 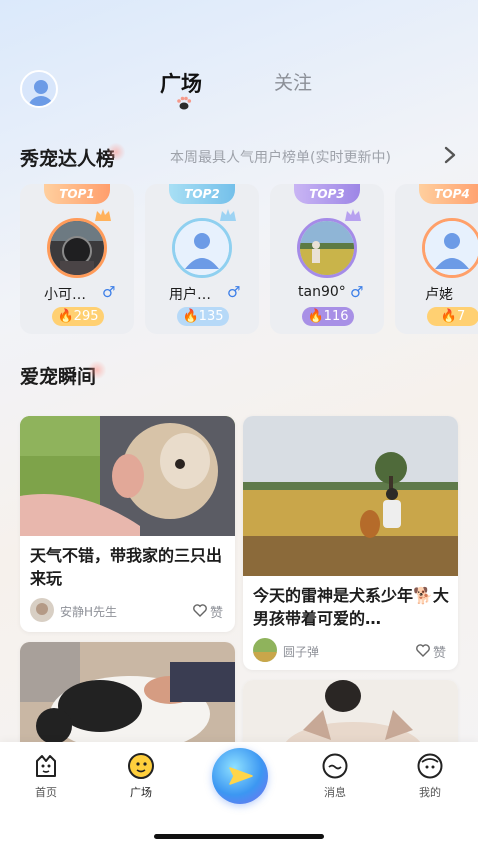 I want to click on nav-label: 首页, so click(x=46, y=792).